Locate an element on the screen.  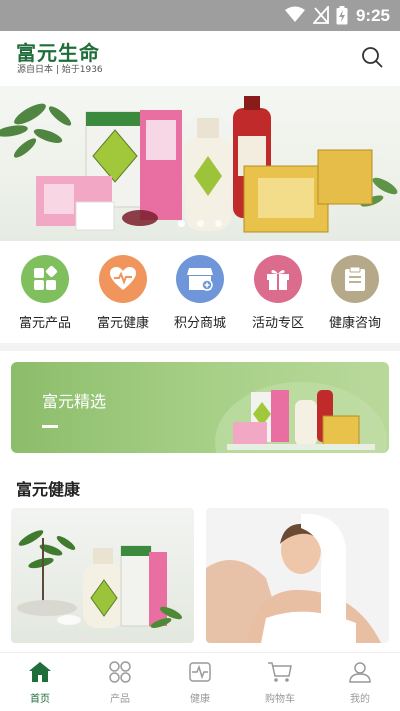
grid-icon is located at coordinates (46, 278).